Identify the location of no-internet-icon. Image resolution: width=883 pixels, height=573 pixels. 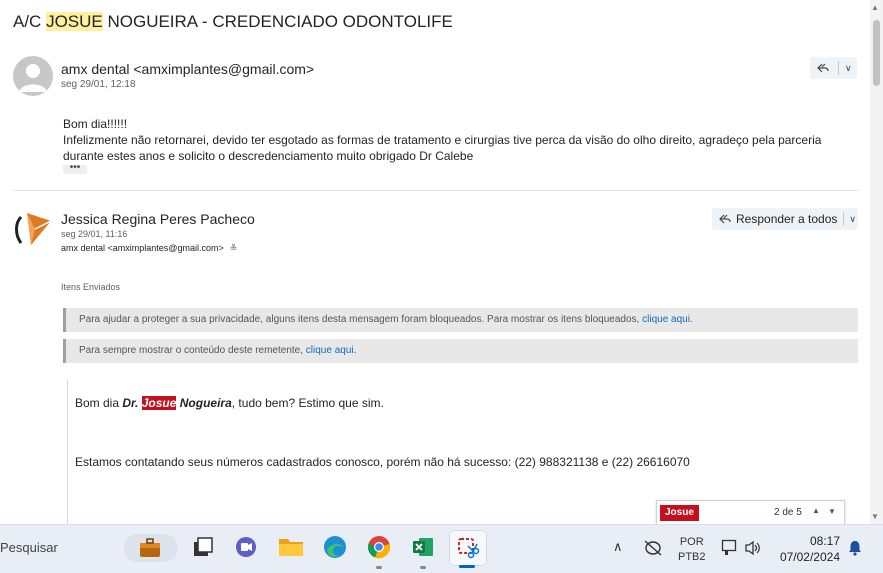
(653, 548).